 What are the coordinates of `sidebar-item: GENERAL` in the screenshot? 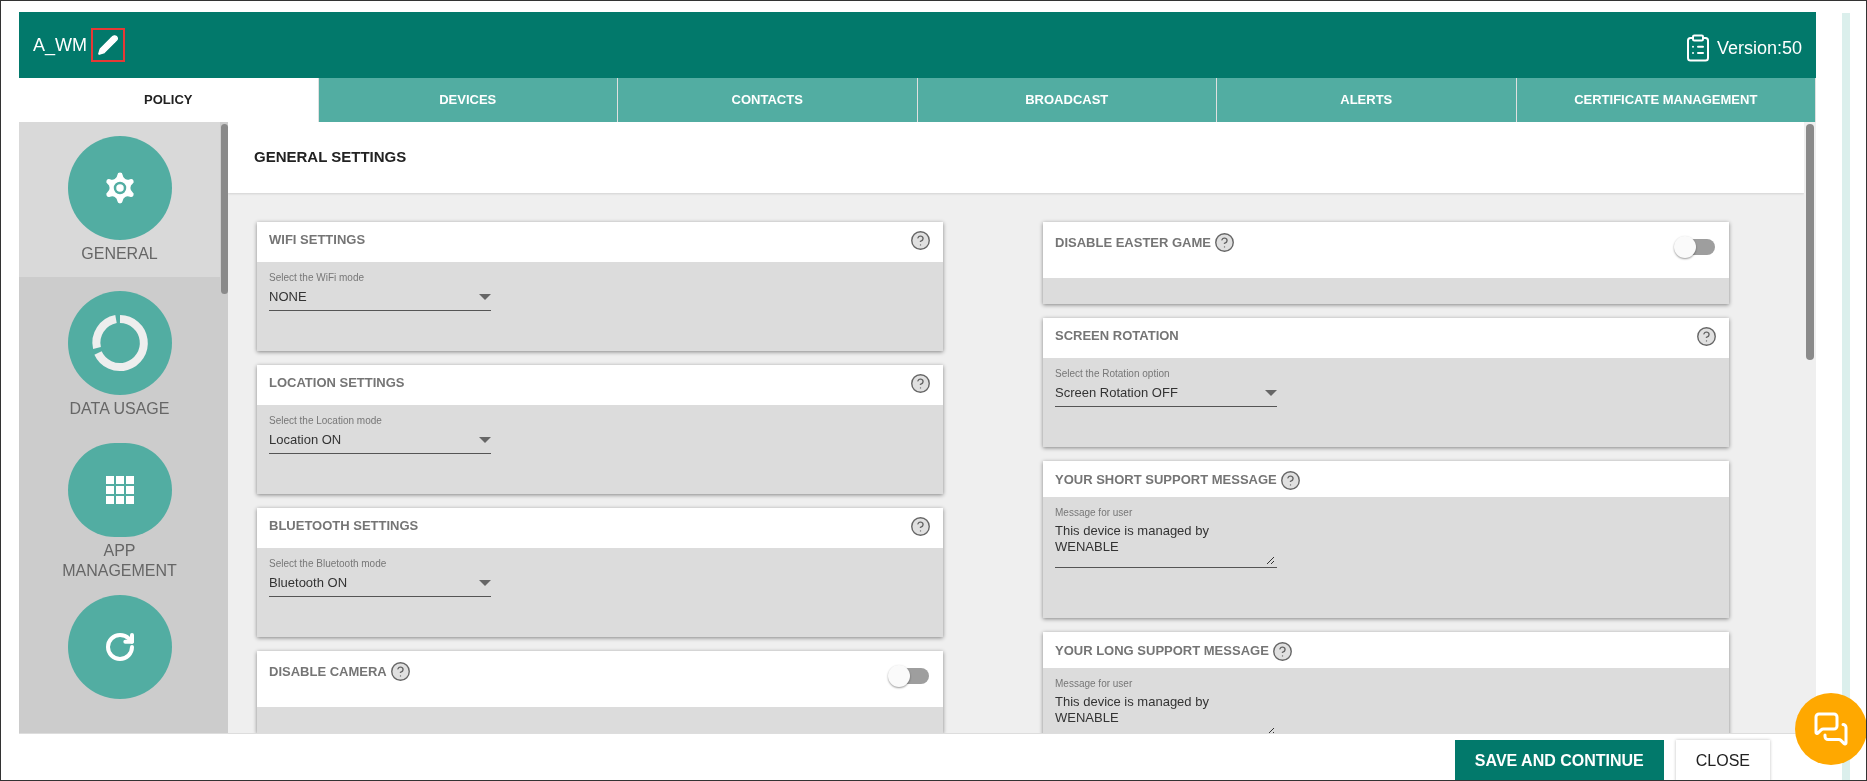 It's located at (119, 199).